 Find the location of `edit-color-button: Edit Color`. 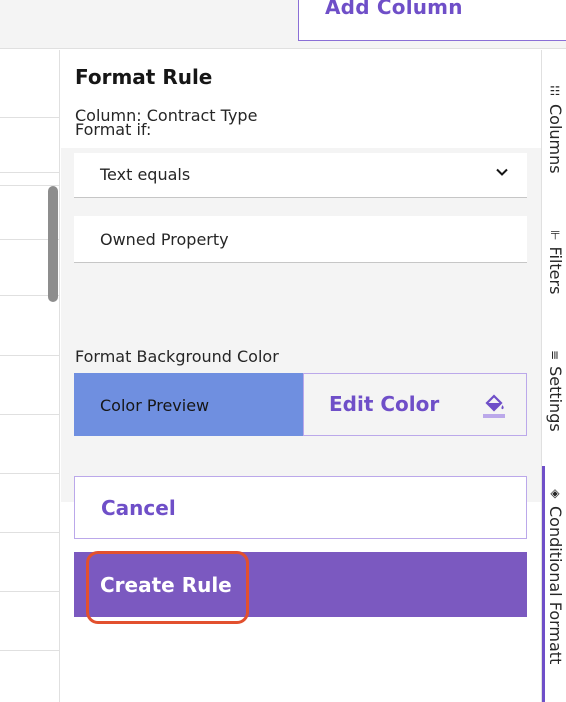

edit-color-button: Edit Color is located at coordinates (415, 404).